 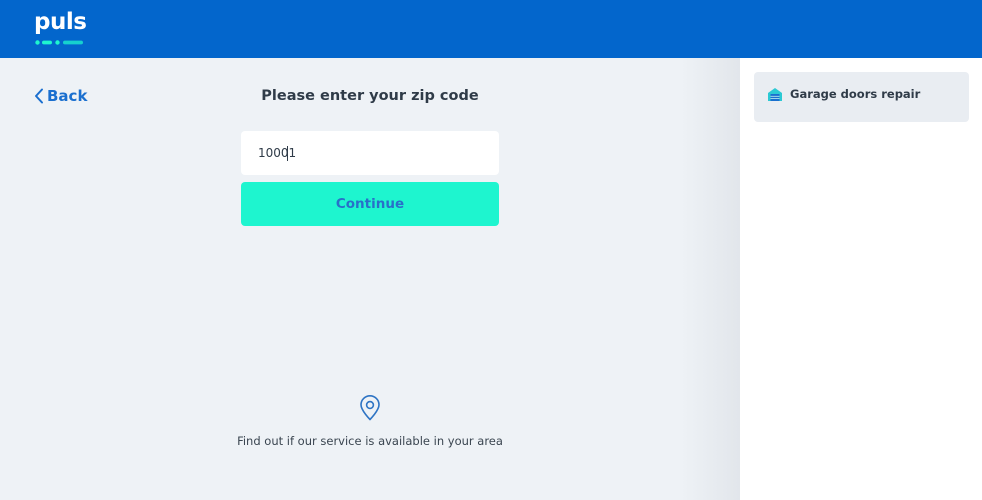 What do you see at coordinates (59, 42) in the screenshot?
I see `logo-dots-icon` at bounding box center [59, 42].